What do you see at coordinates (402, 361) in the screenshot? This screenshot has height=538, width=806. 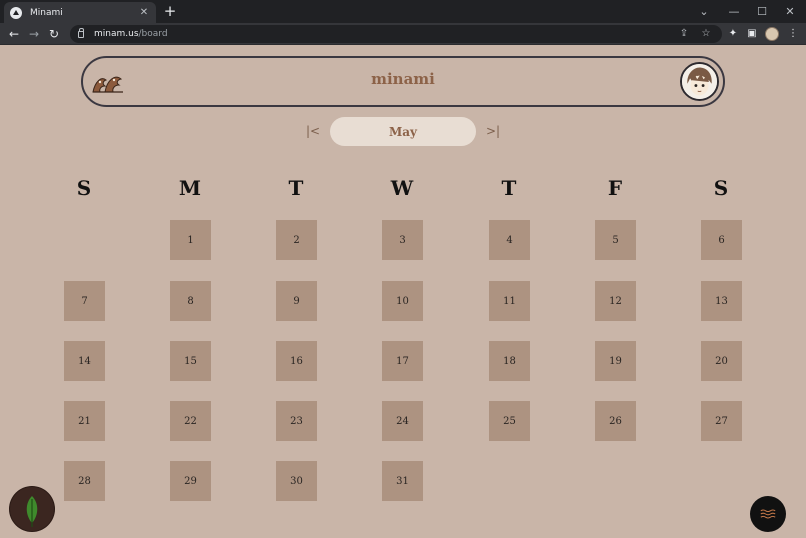 I see `calendar-day: 17` at bounding box center [402, 361].